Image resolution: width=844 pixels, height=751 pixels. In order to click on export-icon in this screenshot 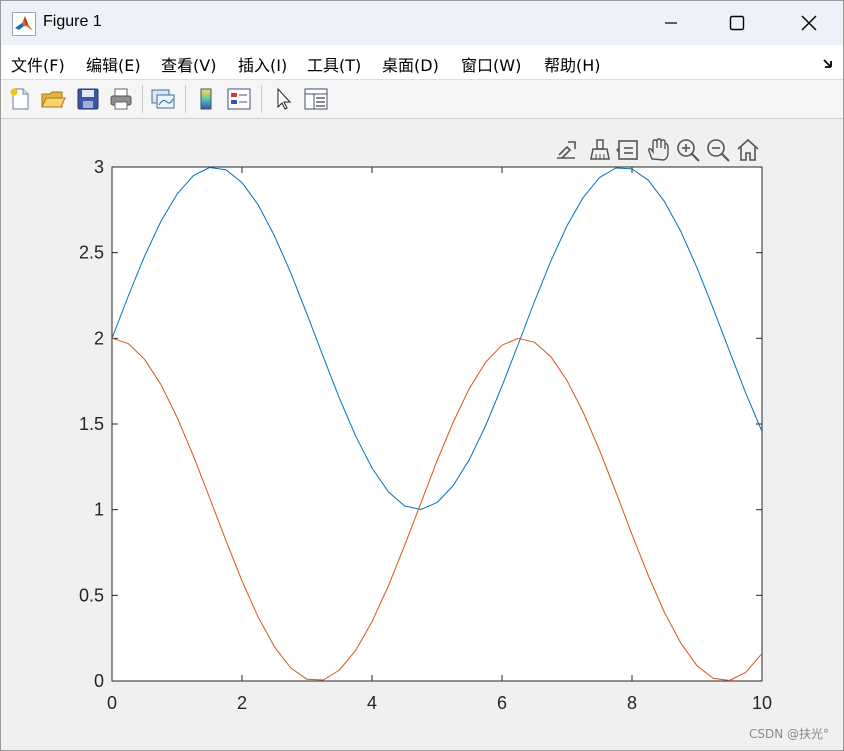, I will do `click(567, 150)`.